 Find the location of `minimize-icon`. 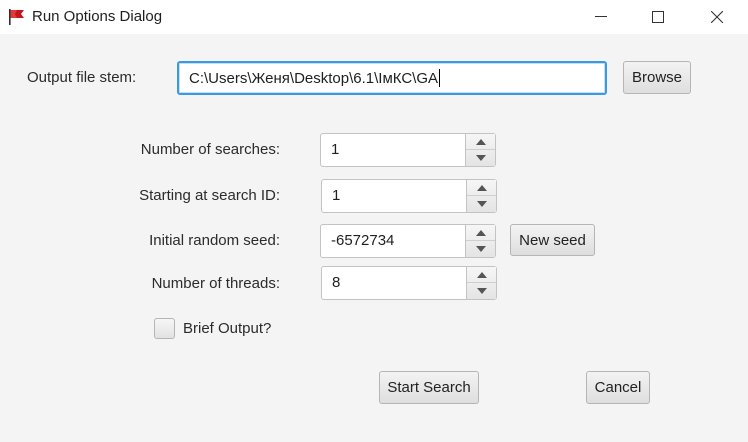

minimize-icon is located at coordinates (601, 16).